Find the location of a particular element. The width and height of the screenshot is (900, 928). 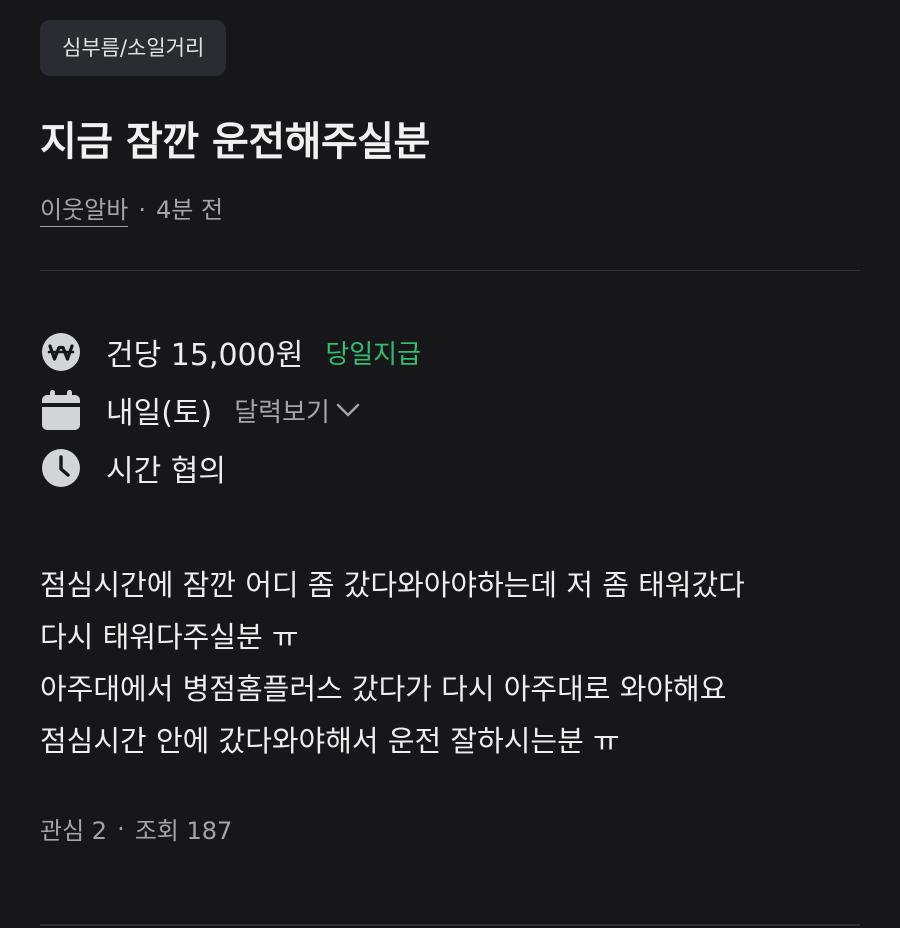

clock-icon is located at coordinates (61, 468).